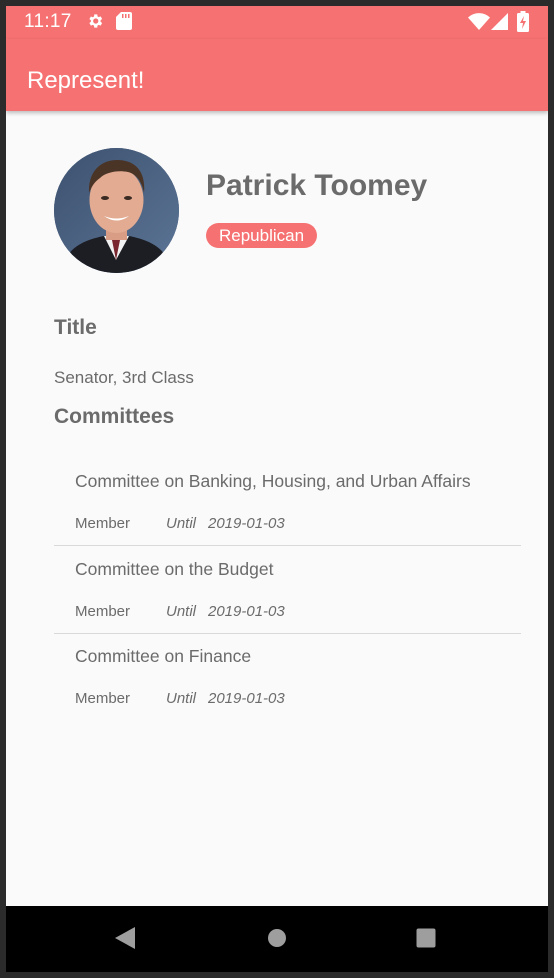 The image size is (554, 978). I want to click on settings-icon, so click(95, 23).